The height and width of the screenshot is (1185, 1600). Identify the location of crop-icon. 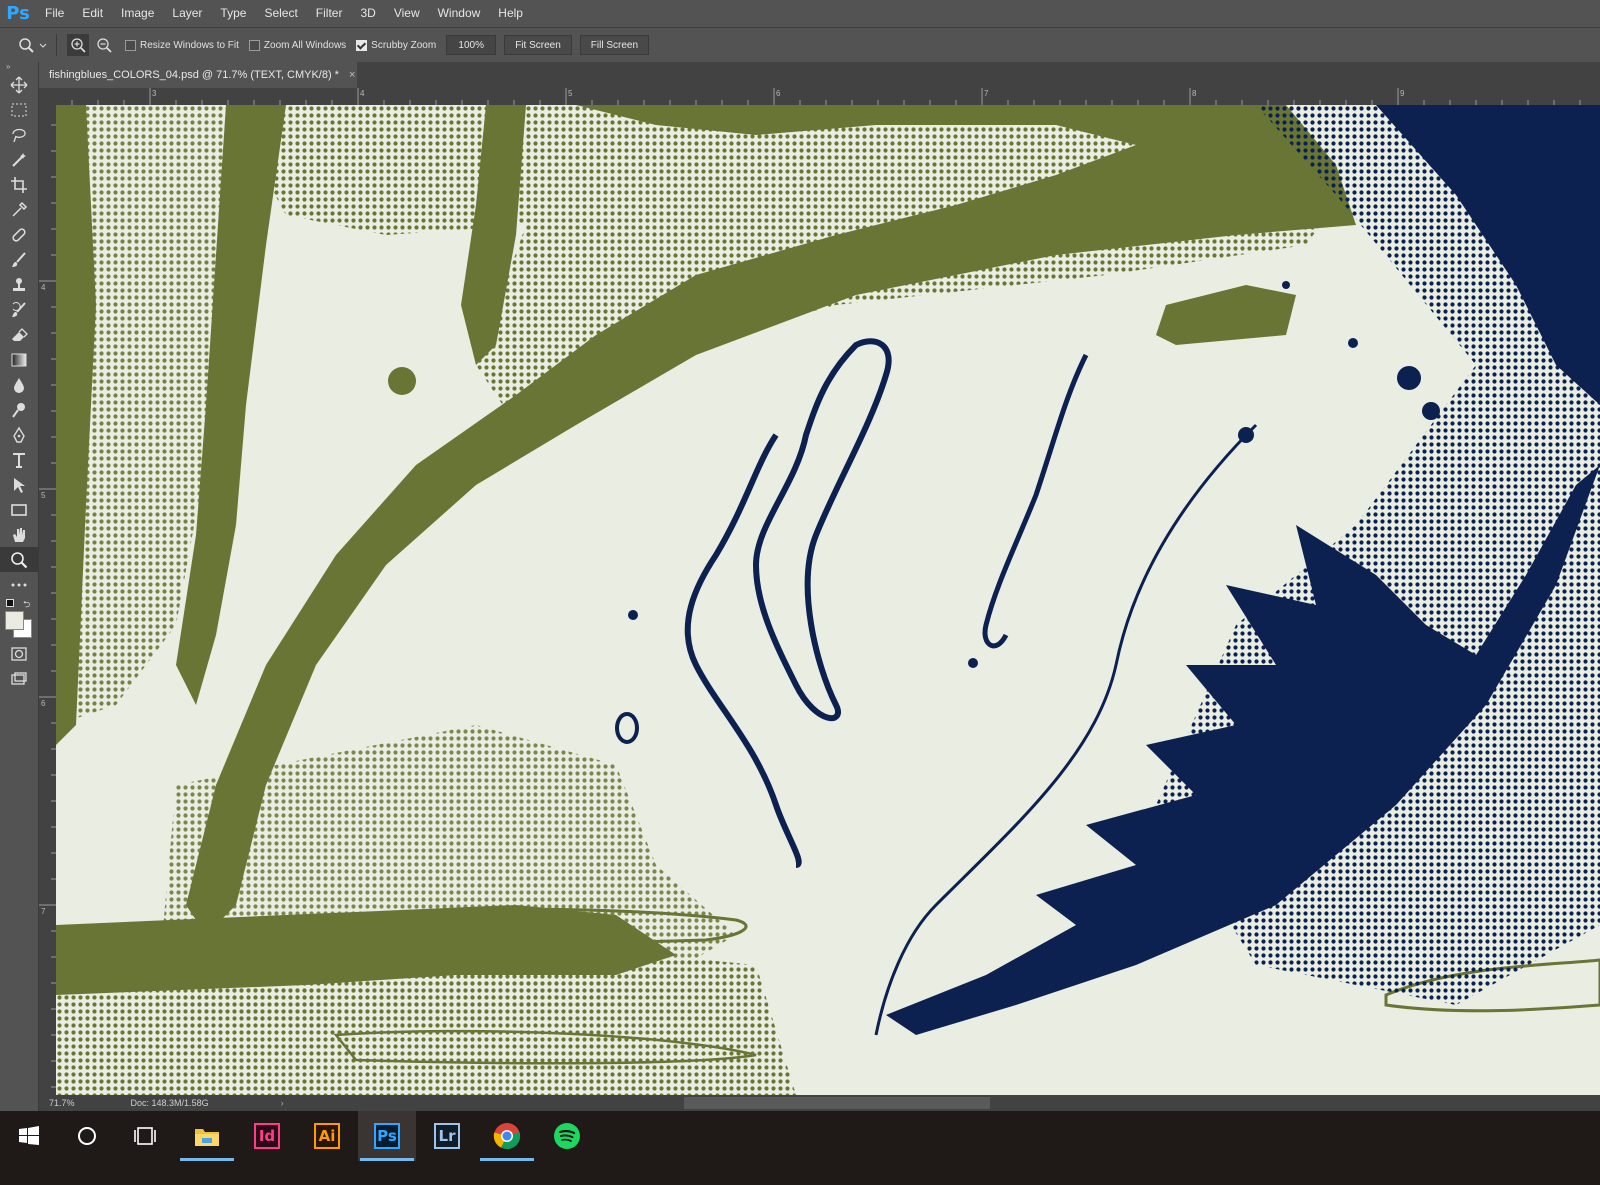
(19, 184).